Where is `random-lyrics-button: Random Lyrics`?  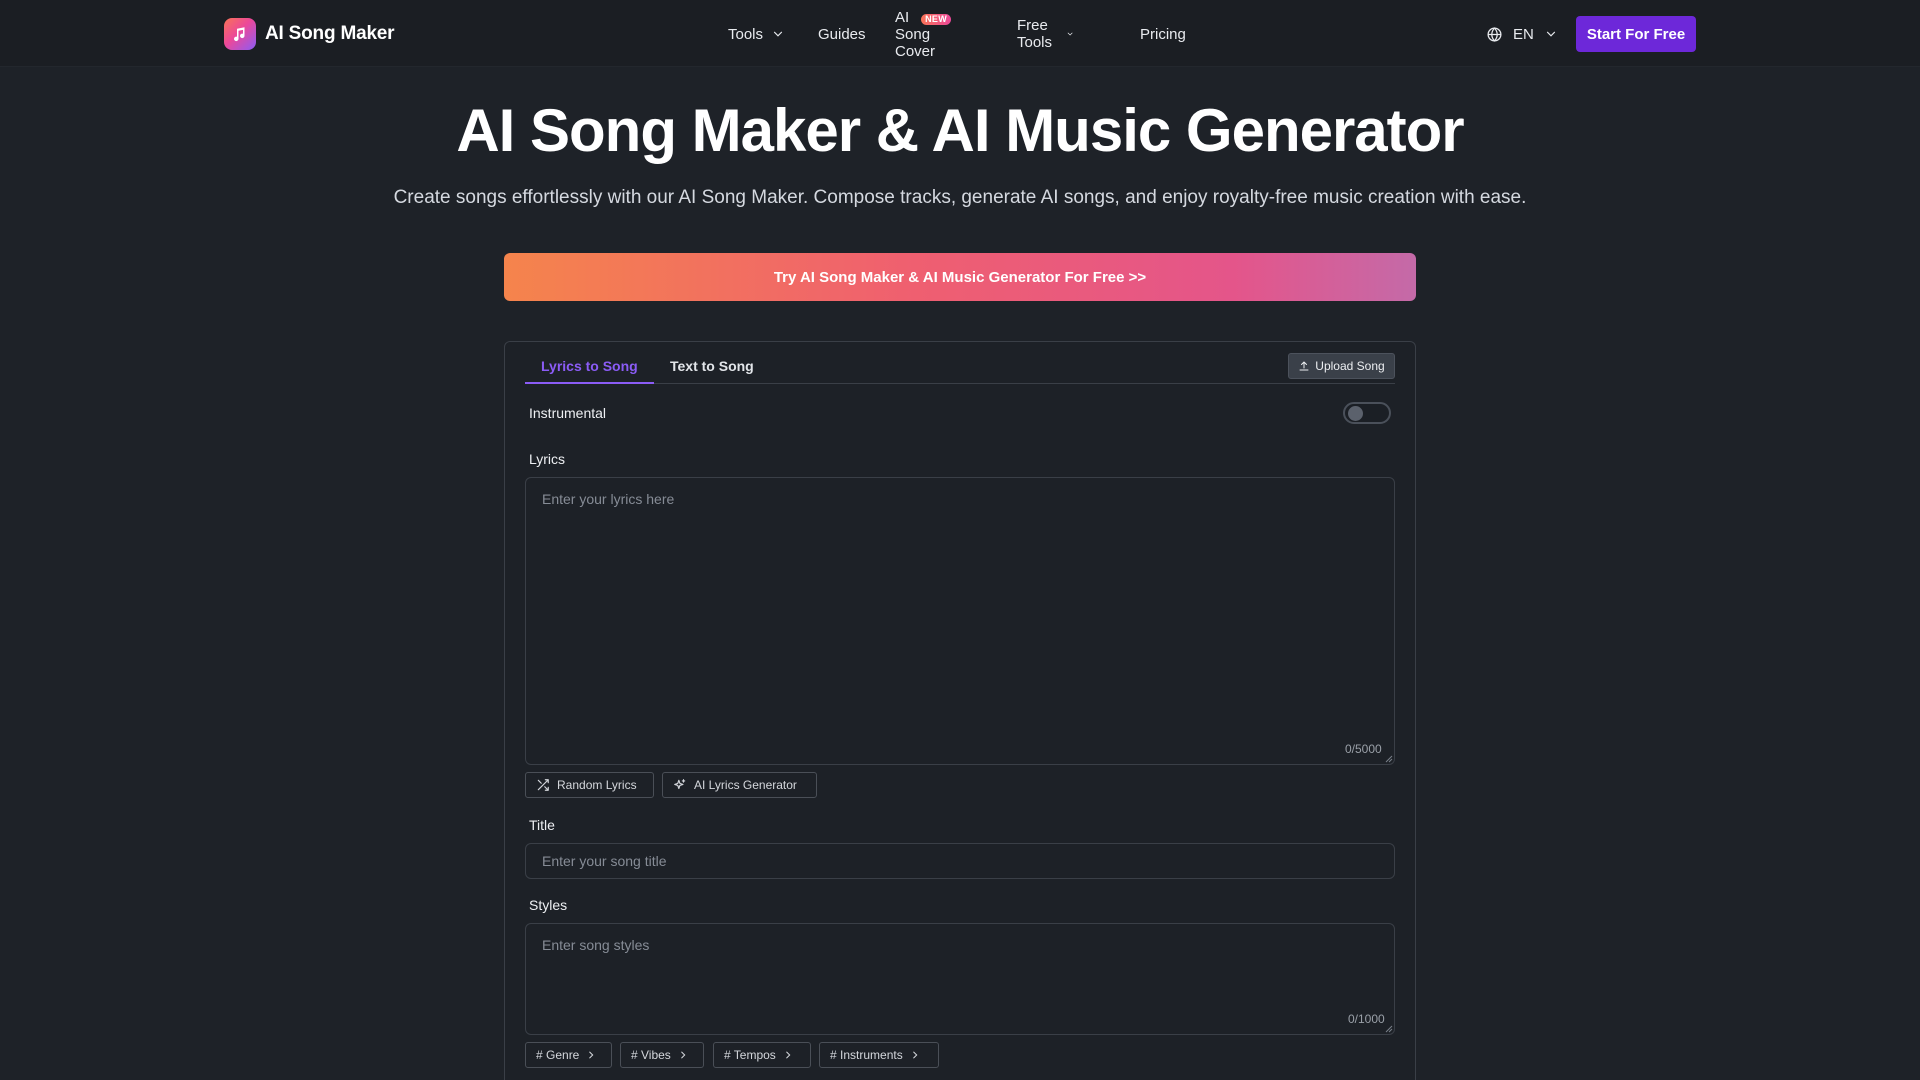 random-lyrics-button: Random Lyrics is located at coordinates (589, 785).